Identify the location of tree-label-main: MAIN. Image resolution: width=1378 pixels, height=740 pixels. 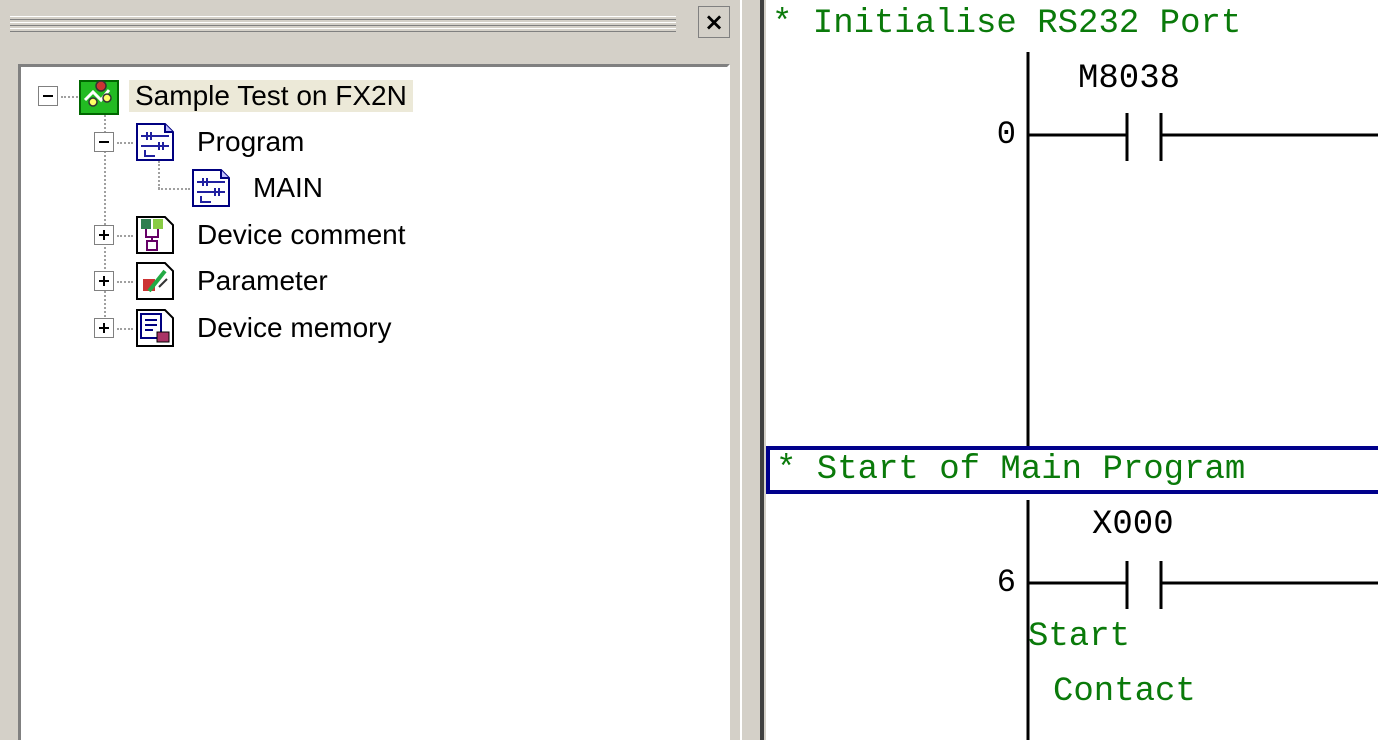
(288, 187).